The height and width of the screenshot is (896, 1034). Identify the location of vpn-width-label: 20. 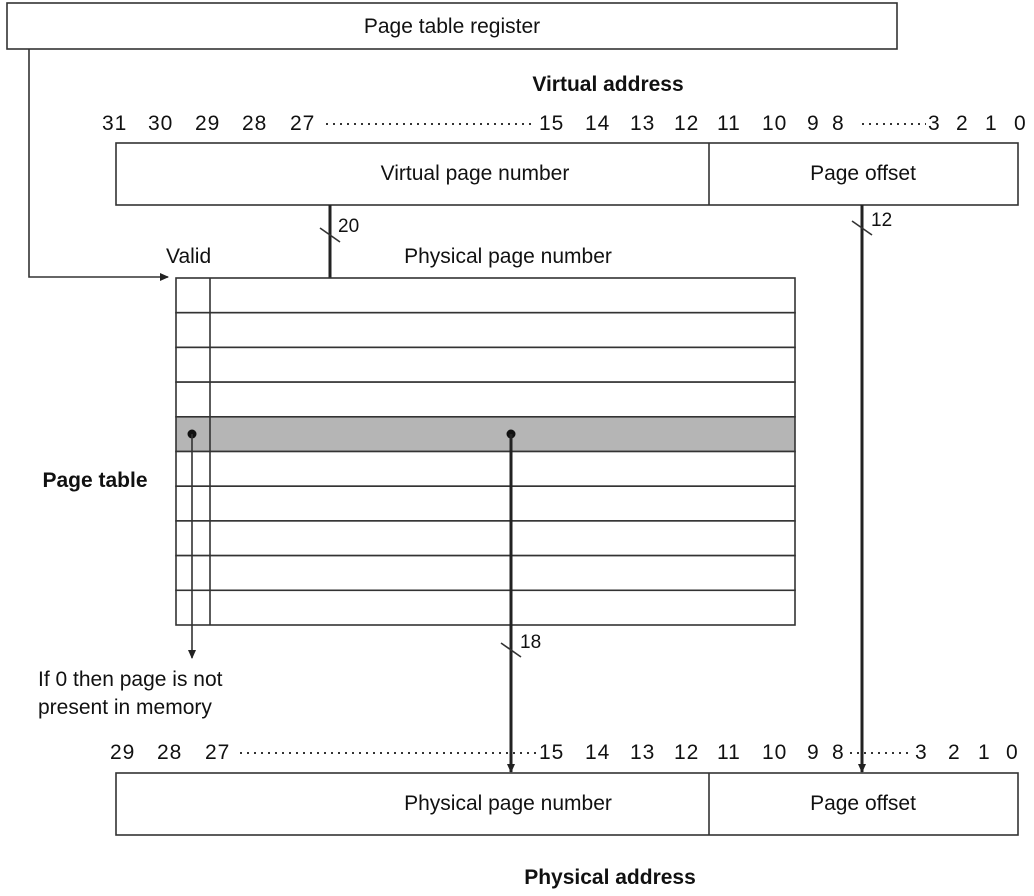
(348, 226).